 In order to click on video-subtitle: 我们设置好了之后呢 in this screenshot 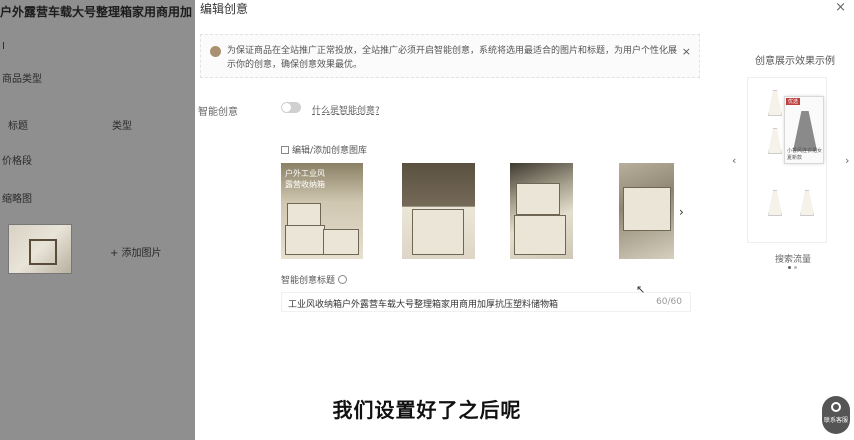, I will do `click(427, 410)`.